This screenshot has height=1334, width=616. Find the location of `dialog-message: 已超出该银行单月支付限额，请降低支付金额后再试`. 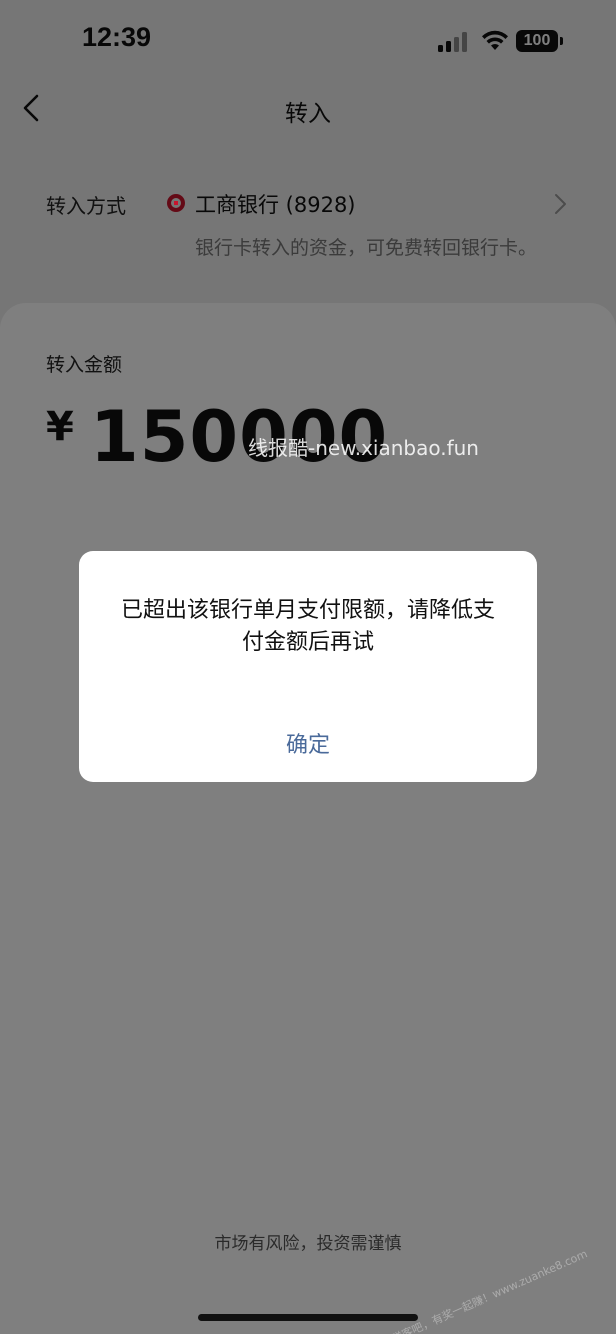

dialog-message: 已超出该银行单月支付限额，请降低支付金额后再试 is located at coordinates (307, 626).